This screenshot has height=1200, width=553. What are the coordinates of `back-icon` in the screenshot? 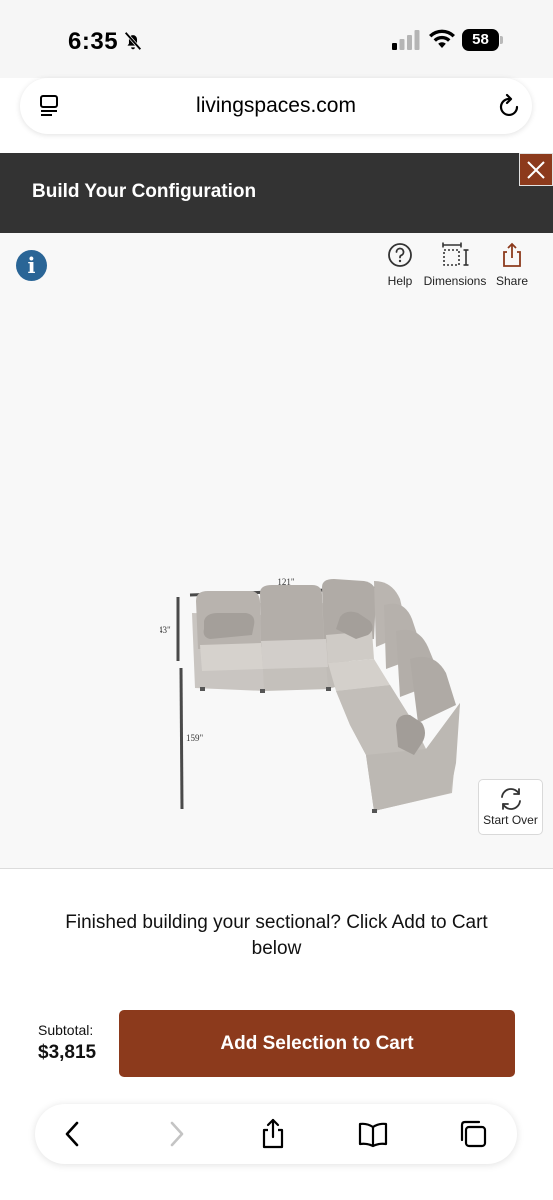 It's located at (73, 1134).